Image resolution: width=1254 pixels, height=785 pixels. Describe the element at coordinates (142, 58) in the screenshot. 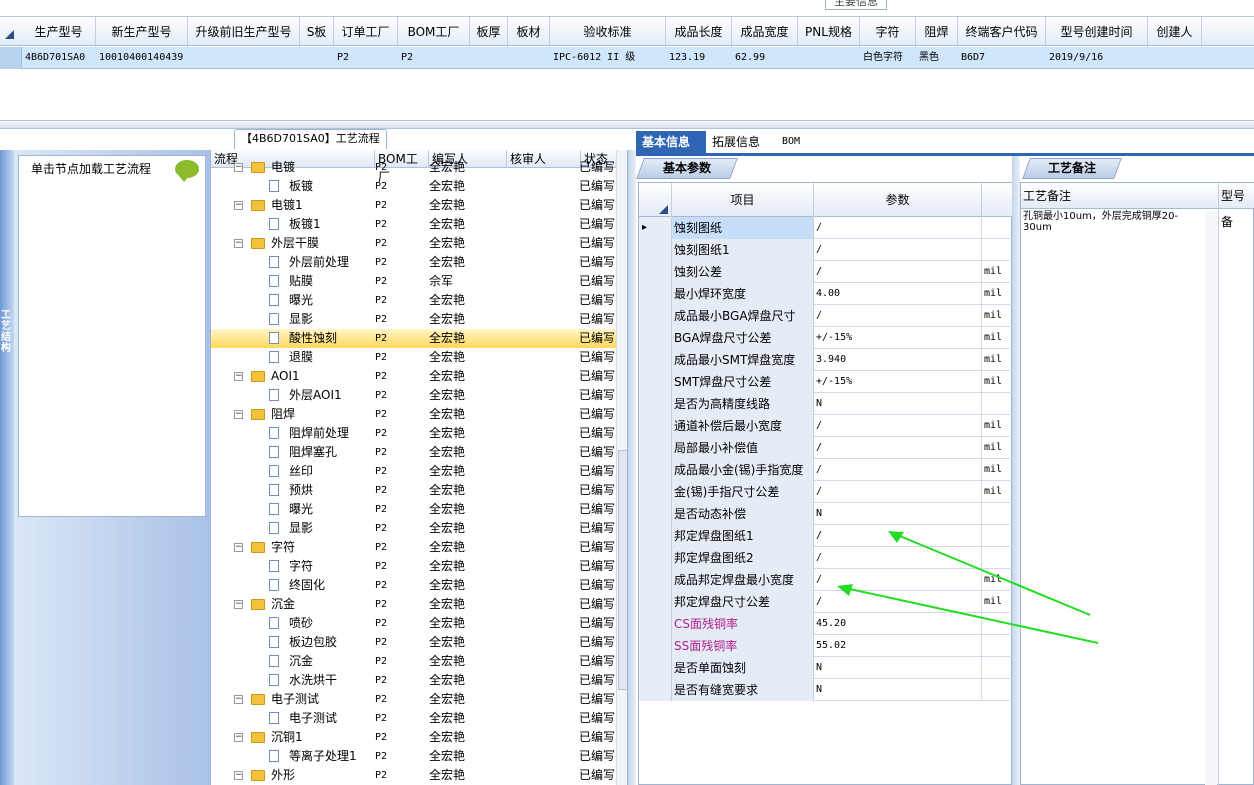

I see `top-cell: 10010400140439` at that location.